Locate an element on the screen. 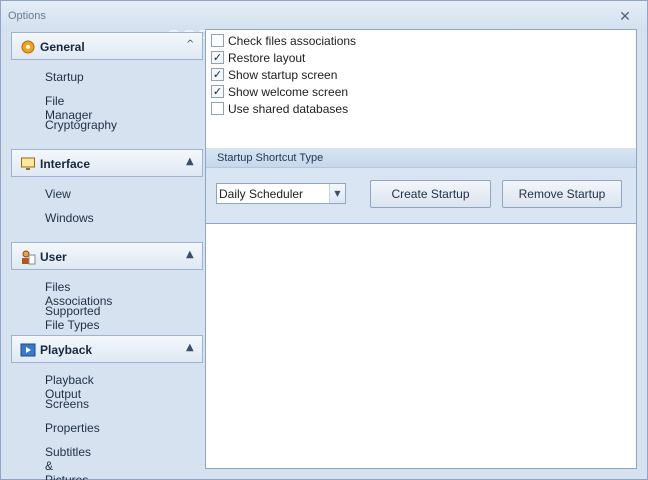  window-title: Options is located at coordinates (27, 16).